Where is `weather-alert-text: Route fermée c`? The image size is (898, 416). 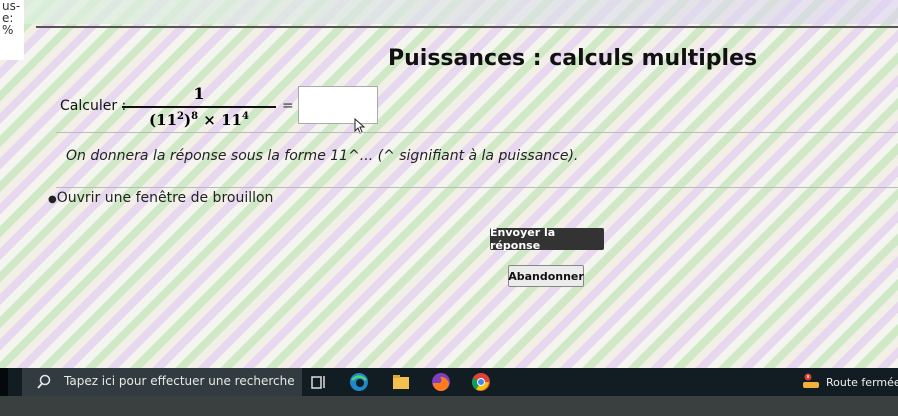 weather-alert-text: Route fermée c is located at coordinates (862, 382).